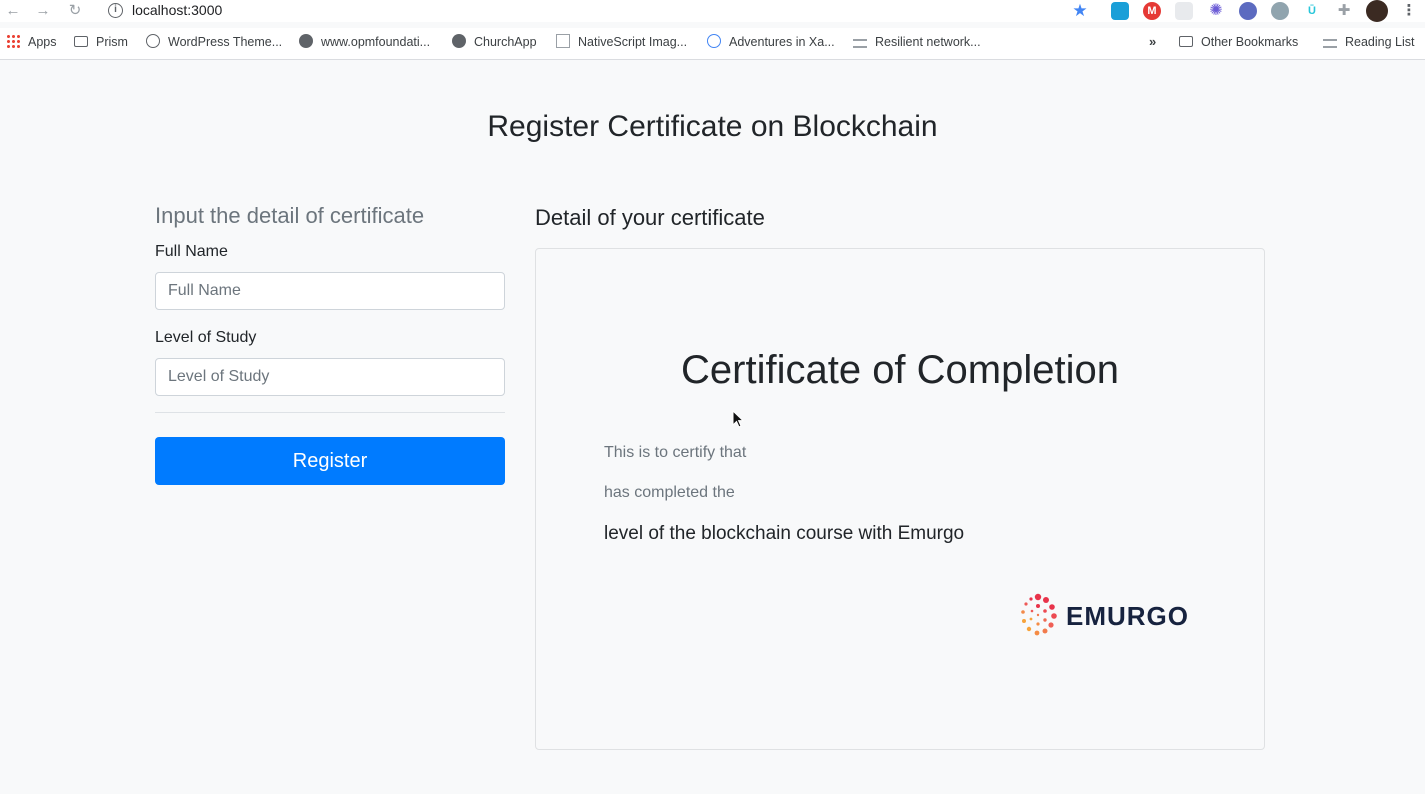 The height and width of the screenshot is (794, 1425). I want to click on register-button: Register, so click(330, 461).